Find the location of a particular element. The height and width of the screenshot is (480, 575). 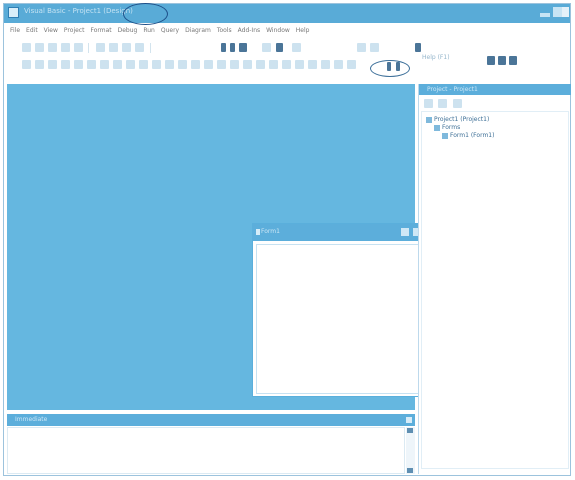

break-icon is located at coordinates (232, 47).